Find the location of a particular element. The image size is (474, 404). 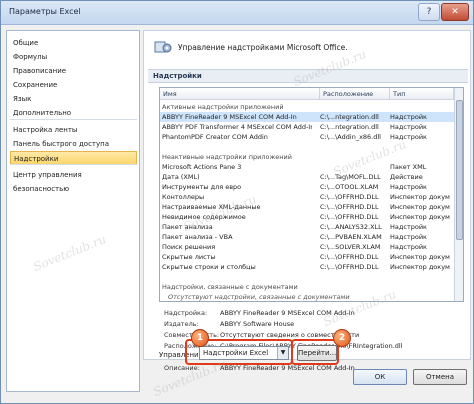

list-group-header: Неактивные надстройки приложений is located at coordinates (227, 157).